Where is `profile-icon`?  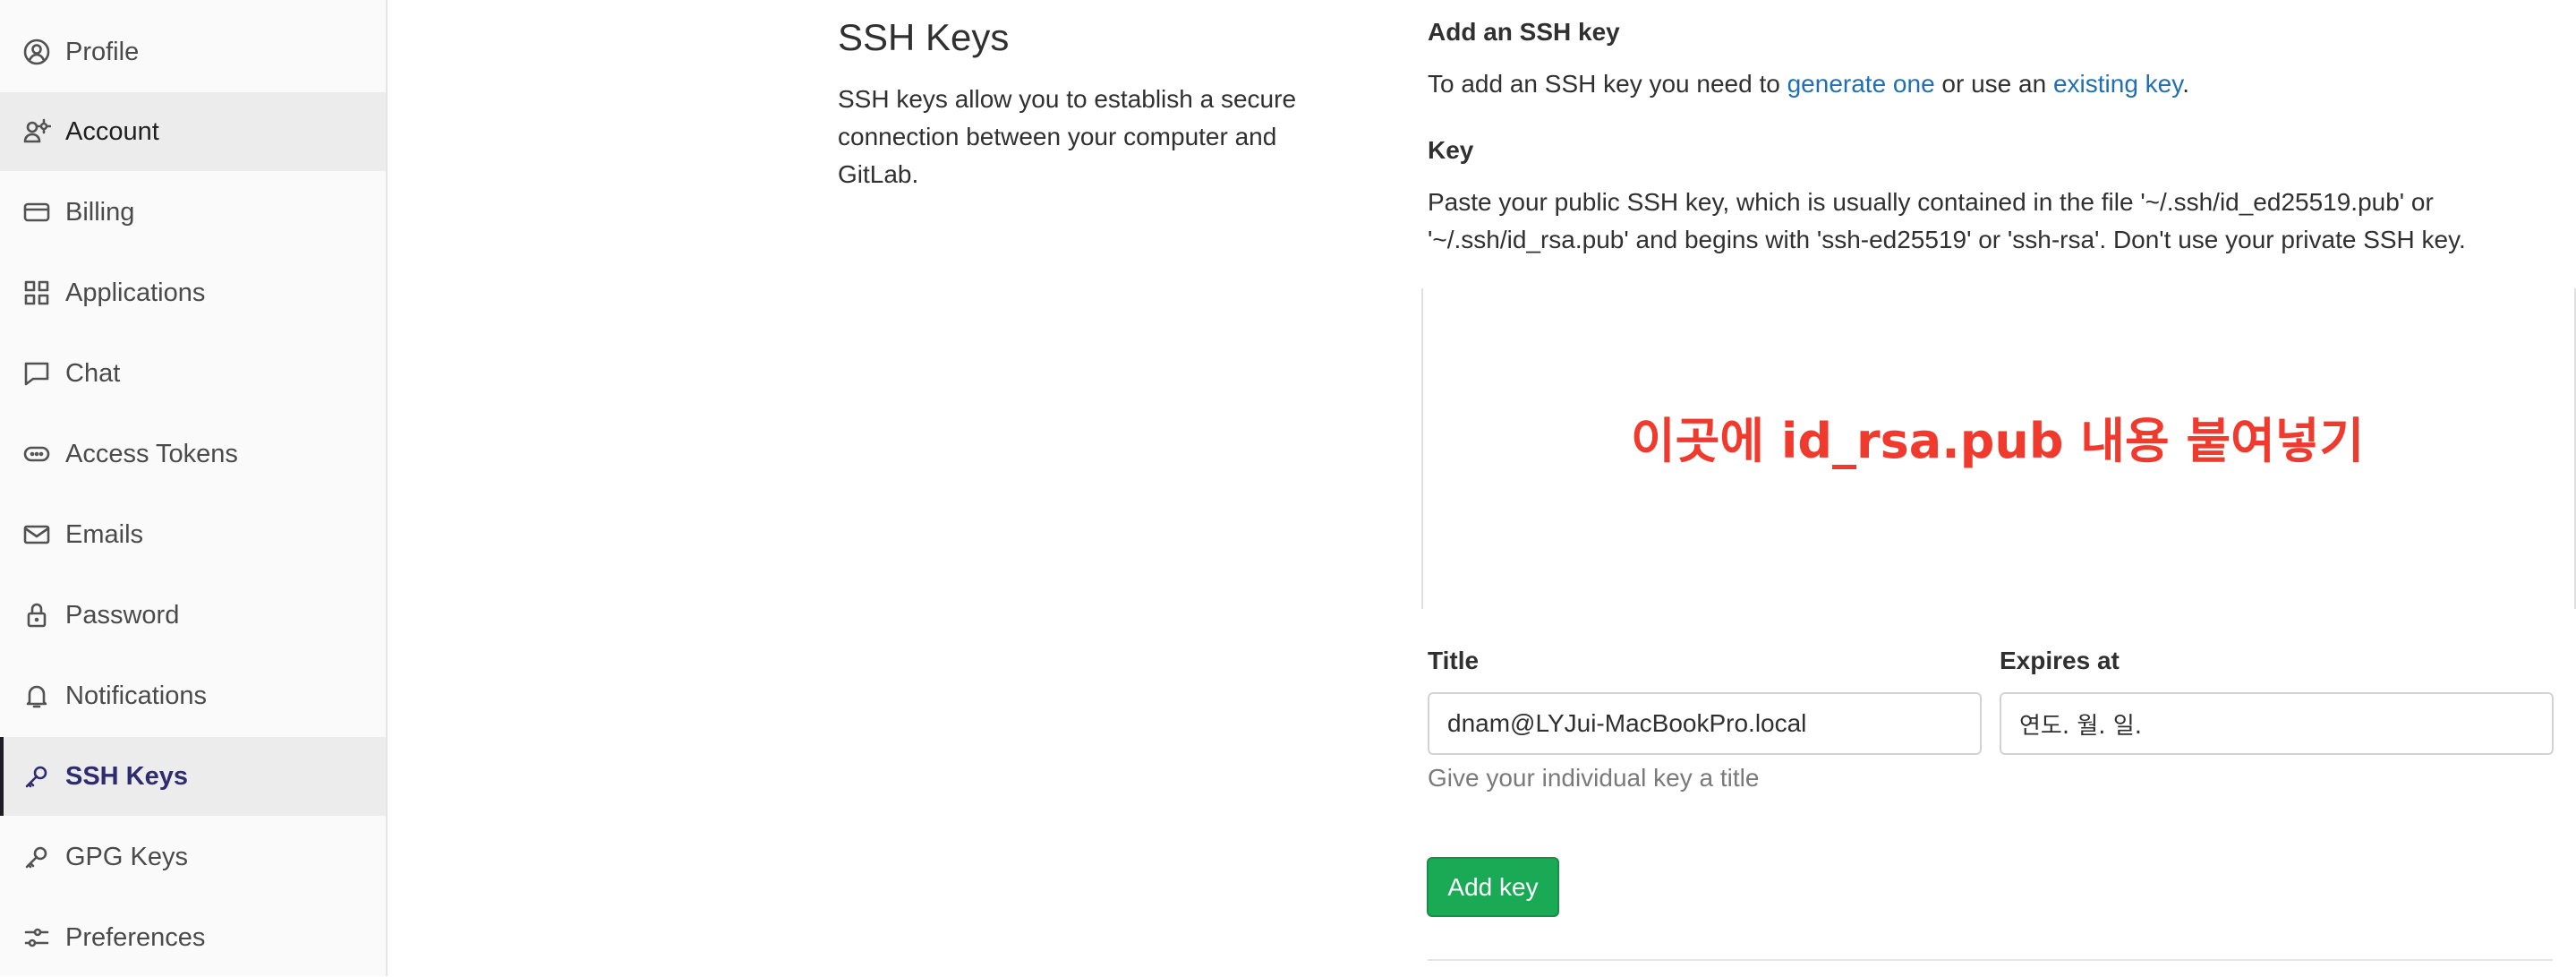 profile-icon is located at coordinates (36, 52).